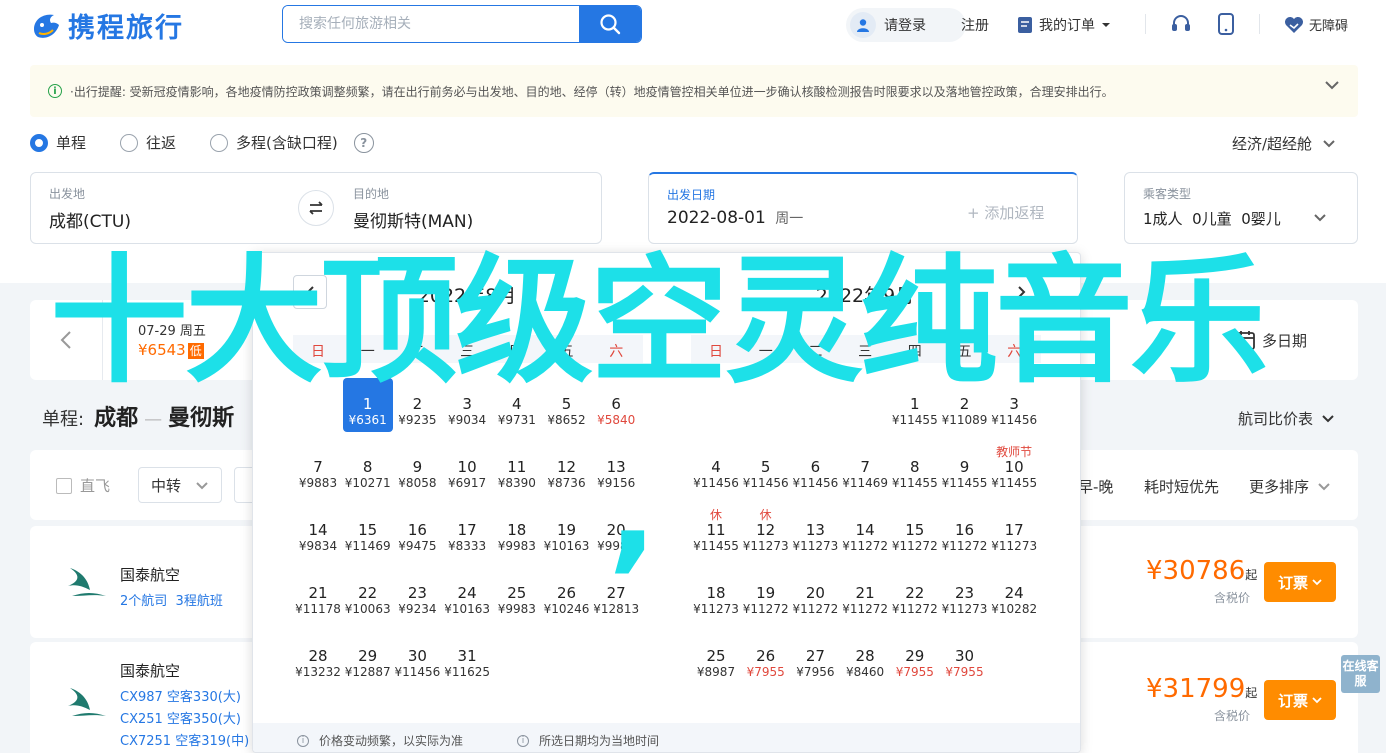 The image size is (1386, 753). What do you see at coordinates (180, 717) in the screenshot?
I see `flight-number: CX251 空客350(大)` at bounding box center [180, 717].